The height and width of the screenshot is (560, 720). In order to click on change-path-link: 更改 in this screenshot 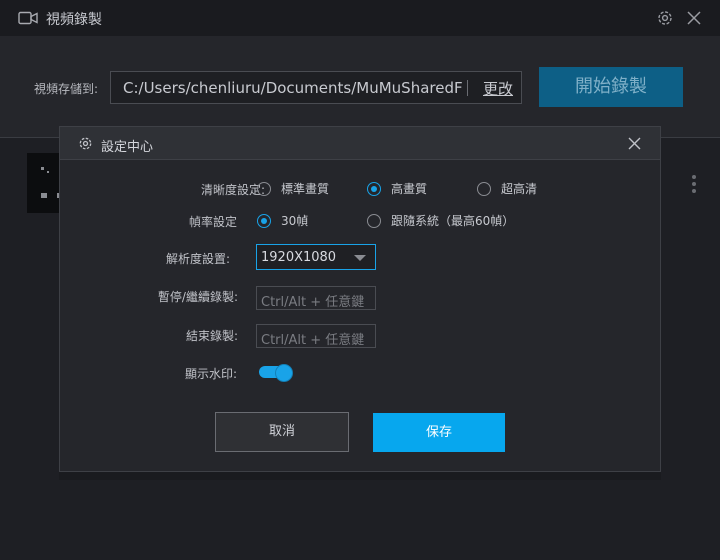, I will do `click(498, 88)`.